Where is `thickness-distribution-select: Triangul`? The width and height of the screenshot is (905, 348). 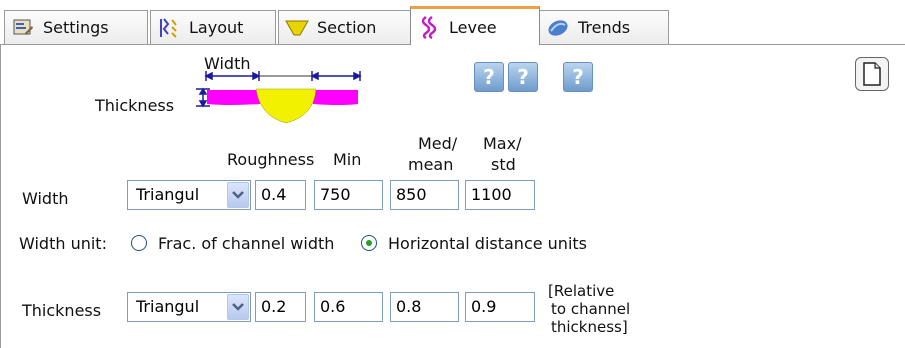 thickness-distribution-select: Triangul is located at coordinates (189, 307).